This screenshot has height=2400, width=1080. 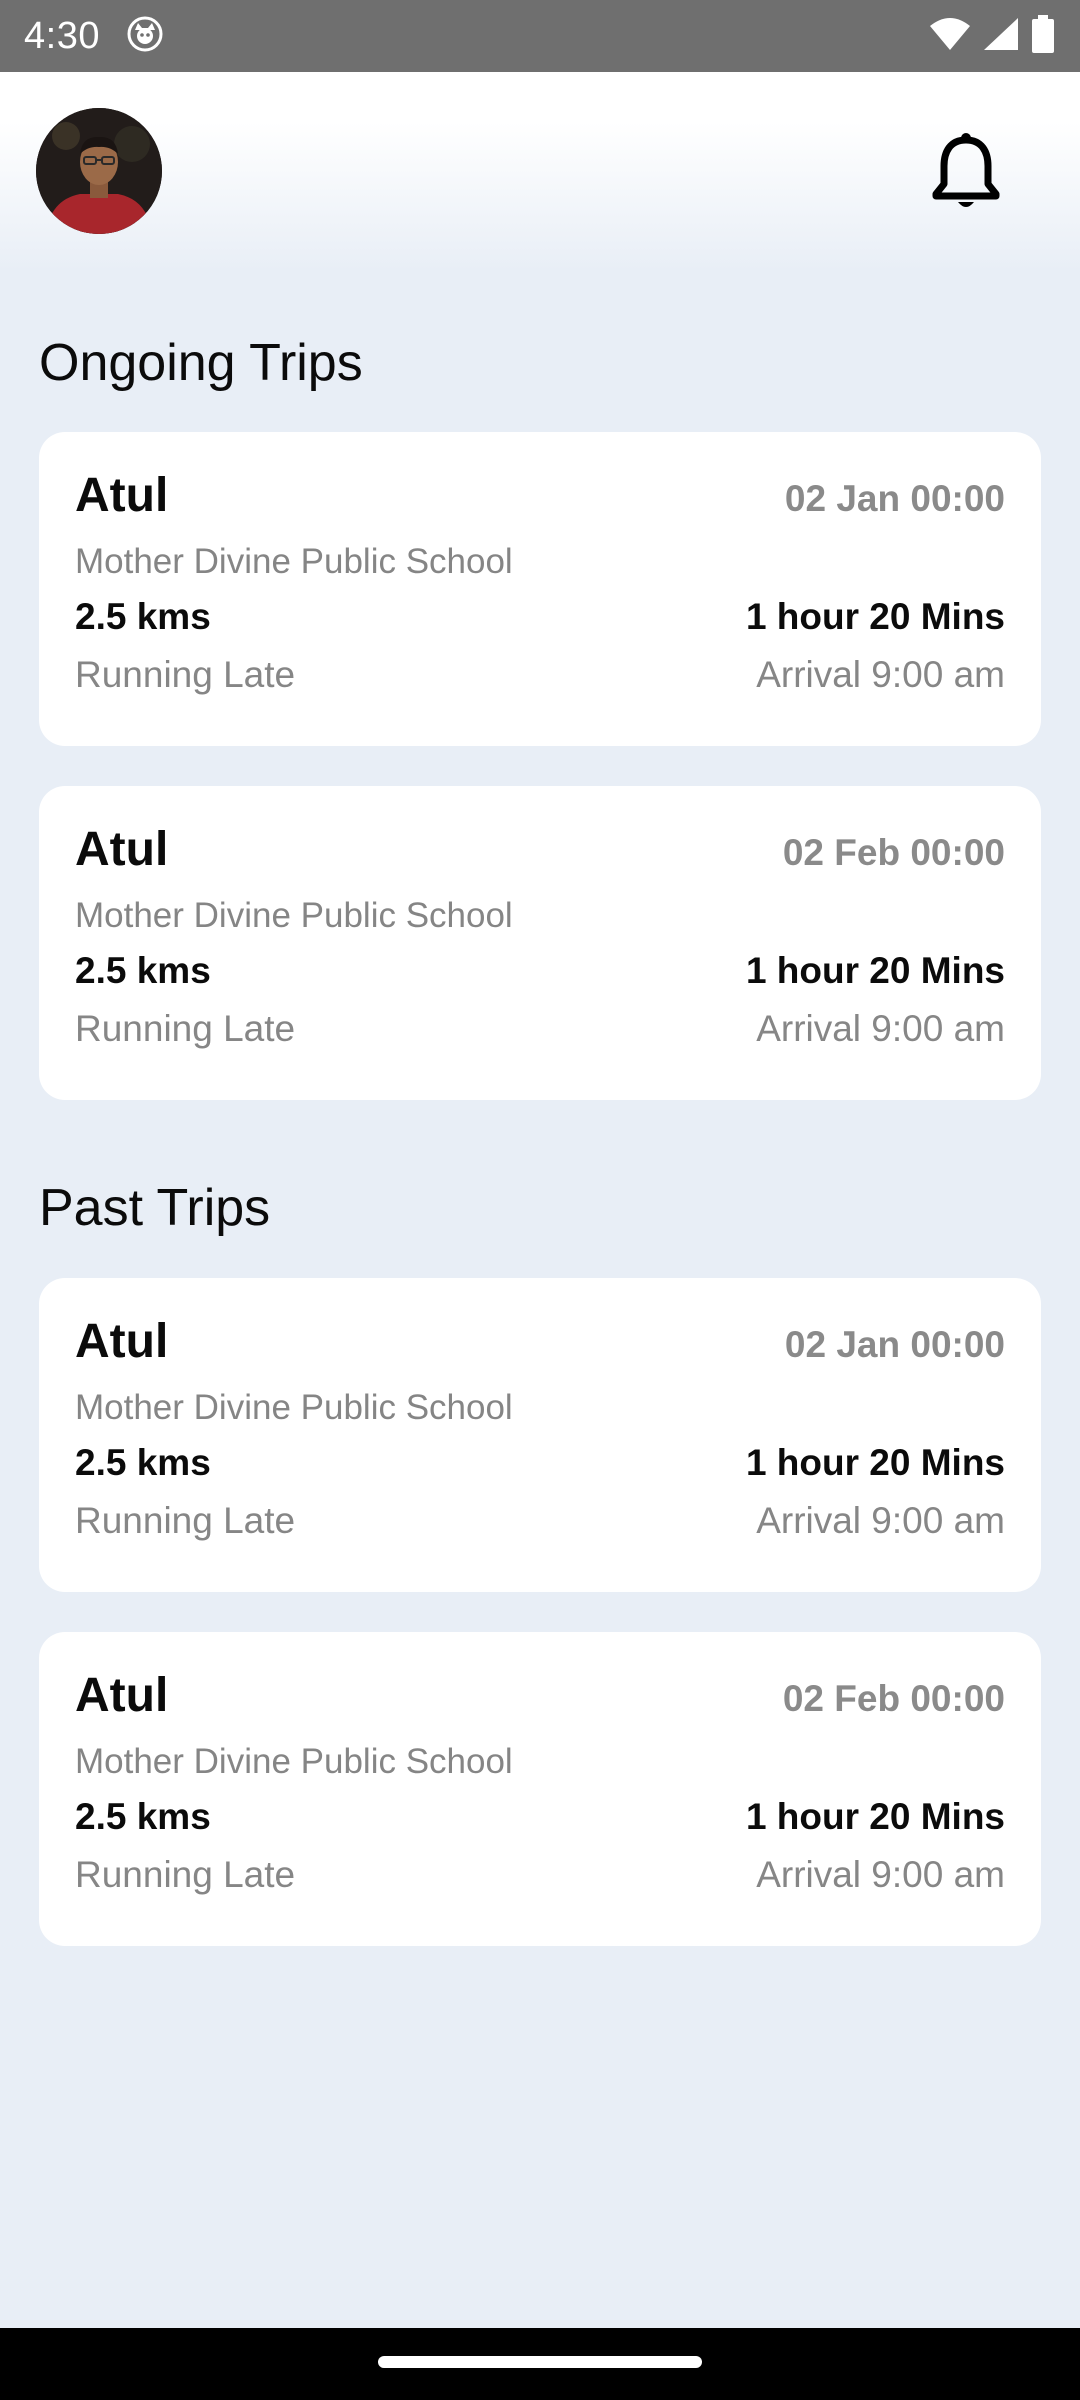 I want to click on status-right, so click(x=992, y=36).